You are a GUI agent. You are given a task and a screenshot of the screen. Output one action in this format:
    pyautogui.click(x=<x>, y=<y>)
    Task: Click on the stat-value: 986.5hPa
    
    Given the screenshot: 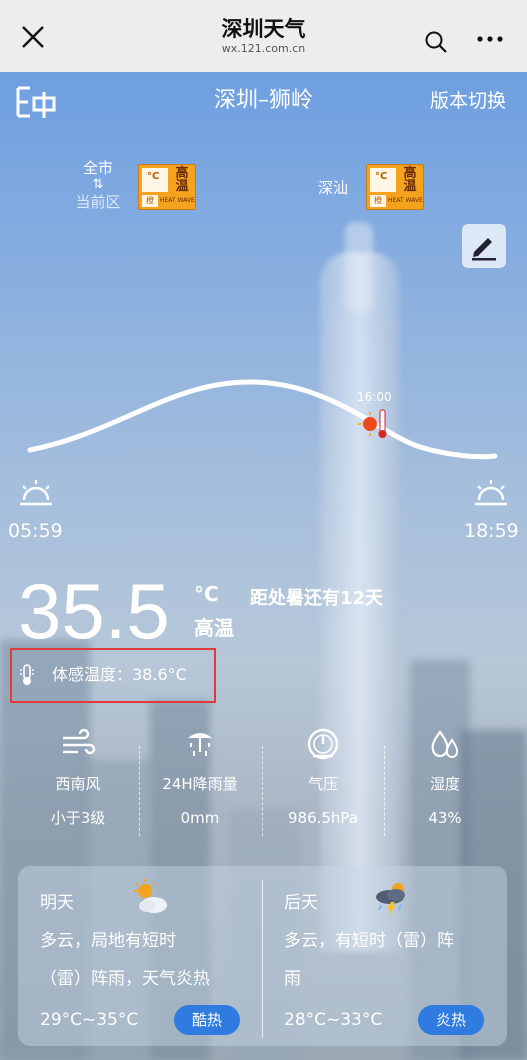 What is the action you would take?
    pyautogui.click(x=322, y=818)
    